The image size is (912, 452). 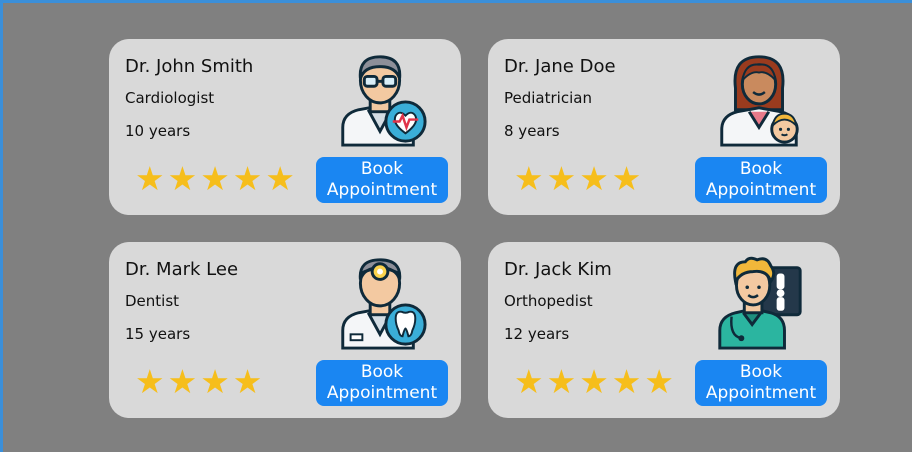 What do you see at coordinates (759, 101) in the screenshot?
I see `pediatrician-avatar-icon` at bounding box center [759, 101].